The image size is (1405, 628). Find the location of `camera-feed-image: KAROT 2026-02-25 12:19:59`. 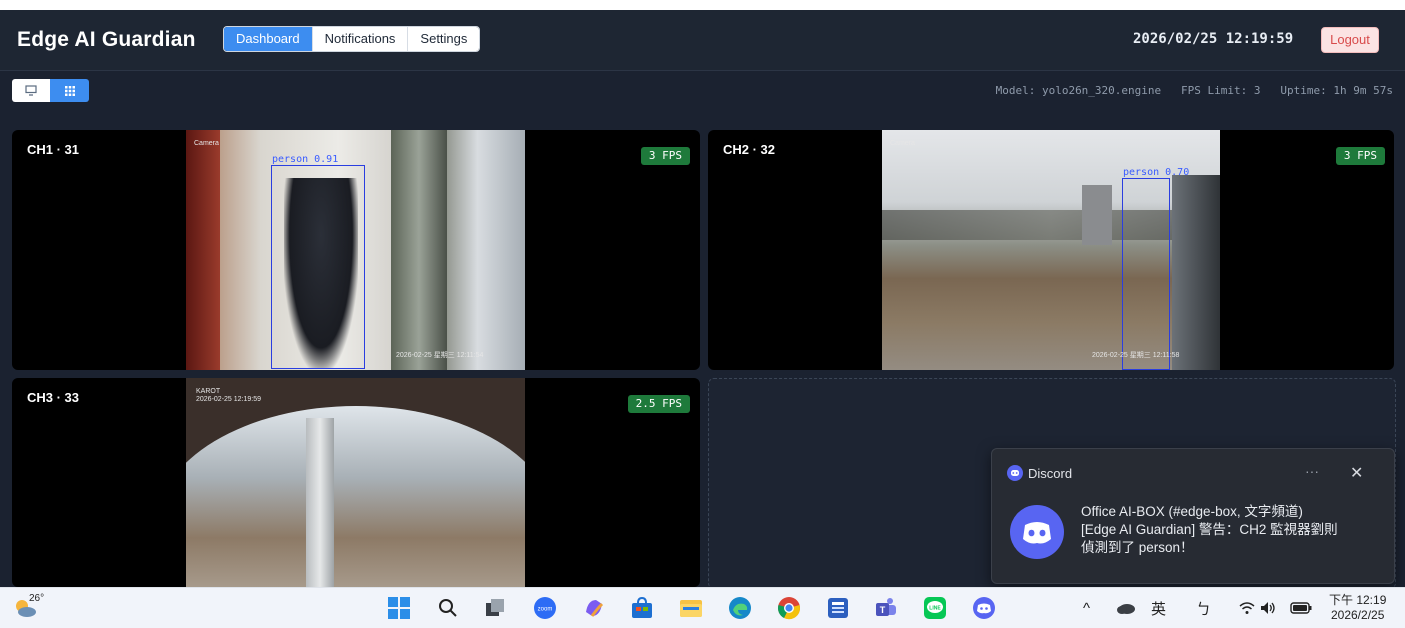

camera-feed-image: KAROT 2026-02-25 12:19:59 is located at coordinates (355, 482).